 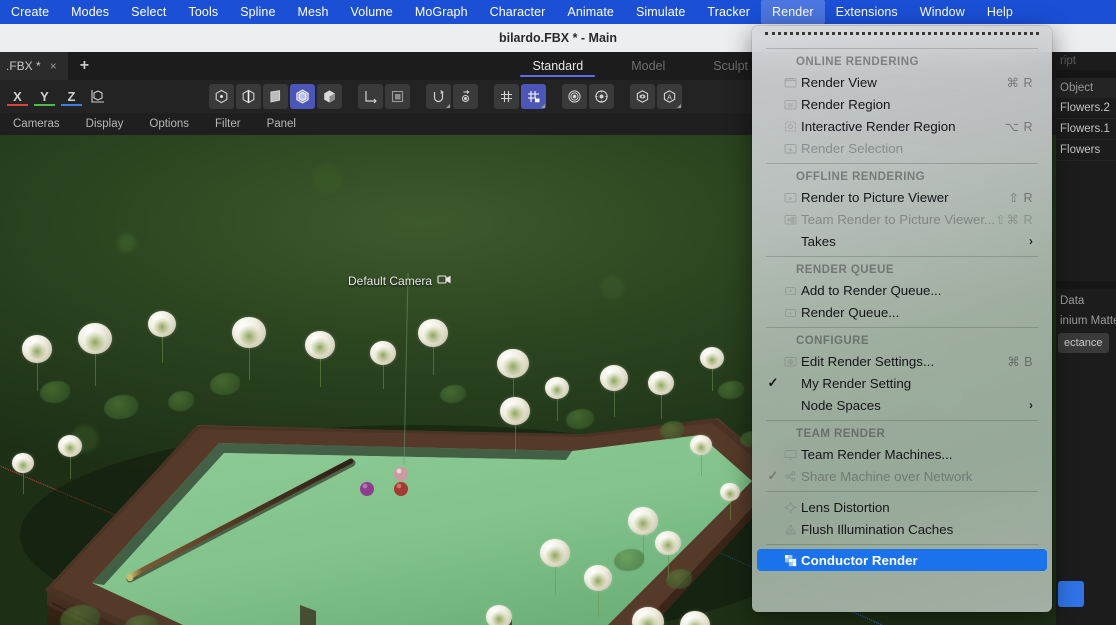 I want to click on menu-item-label: Takes, so click(x=818, y=241).